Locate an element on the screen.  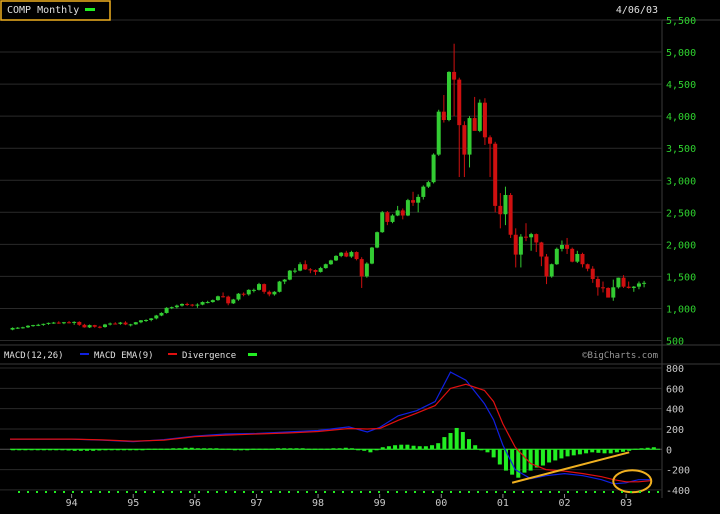
macd-y-tick-label: 0 is located at coordinates (669, 450).